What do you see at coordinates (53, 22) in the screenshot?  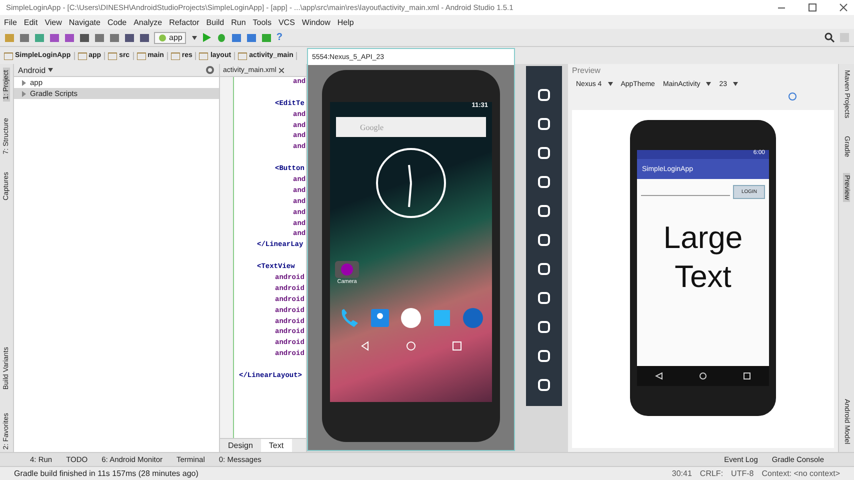 I see `menu-item: View` at bounding box center [53, 22].